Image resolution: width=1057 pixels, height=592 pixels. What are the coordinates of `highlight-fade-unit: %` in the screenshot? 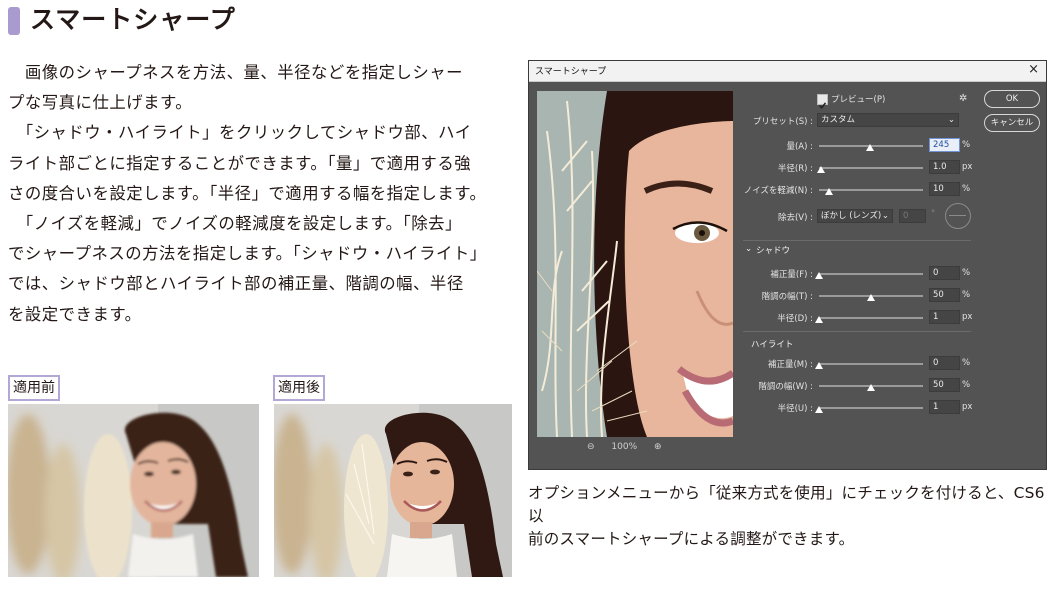 It's located at (966, 363).